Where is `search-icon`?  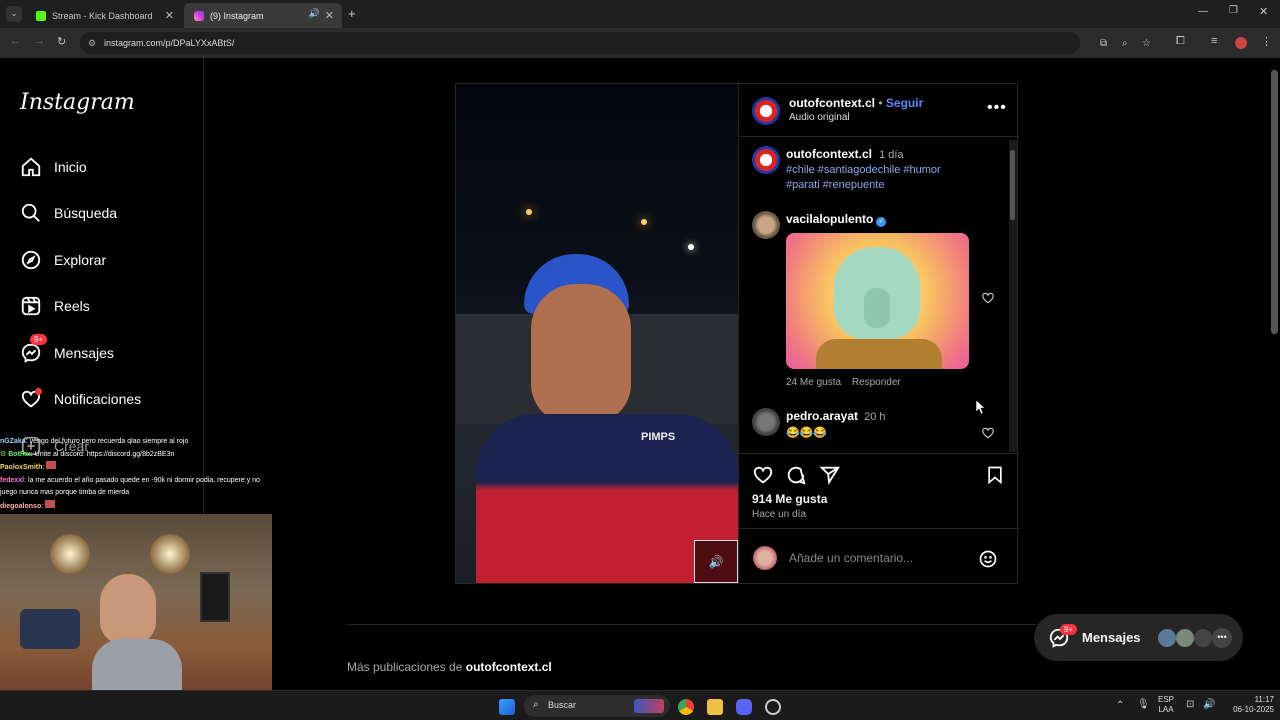 search-icon is located at coordinates (30, 212).